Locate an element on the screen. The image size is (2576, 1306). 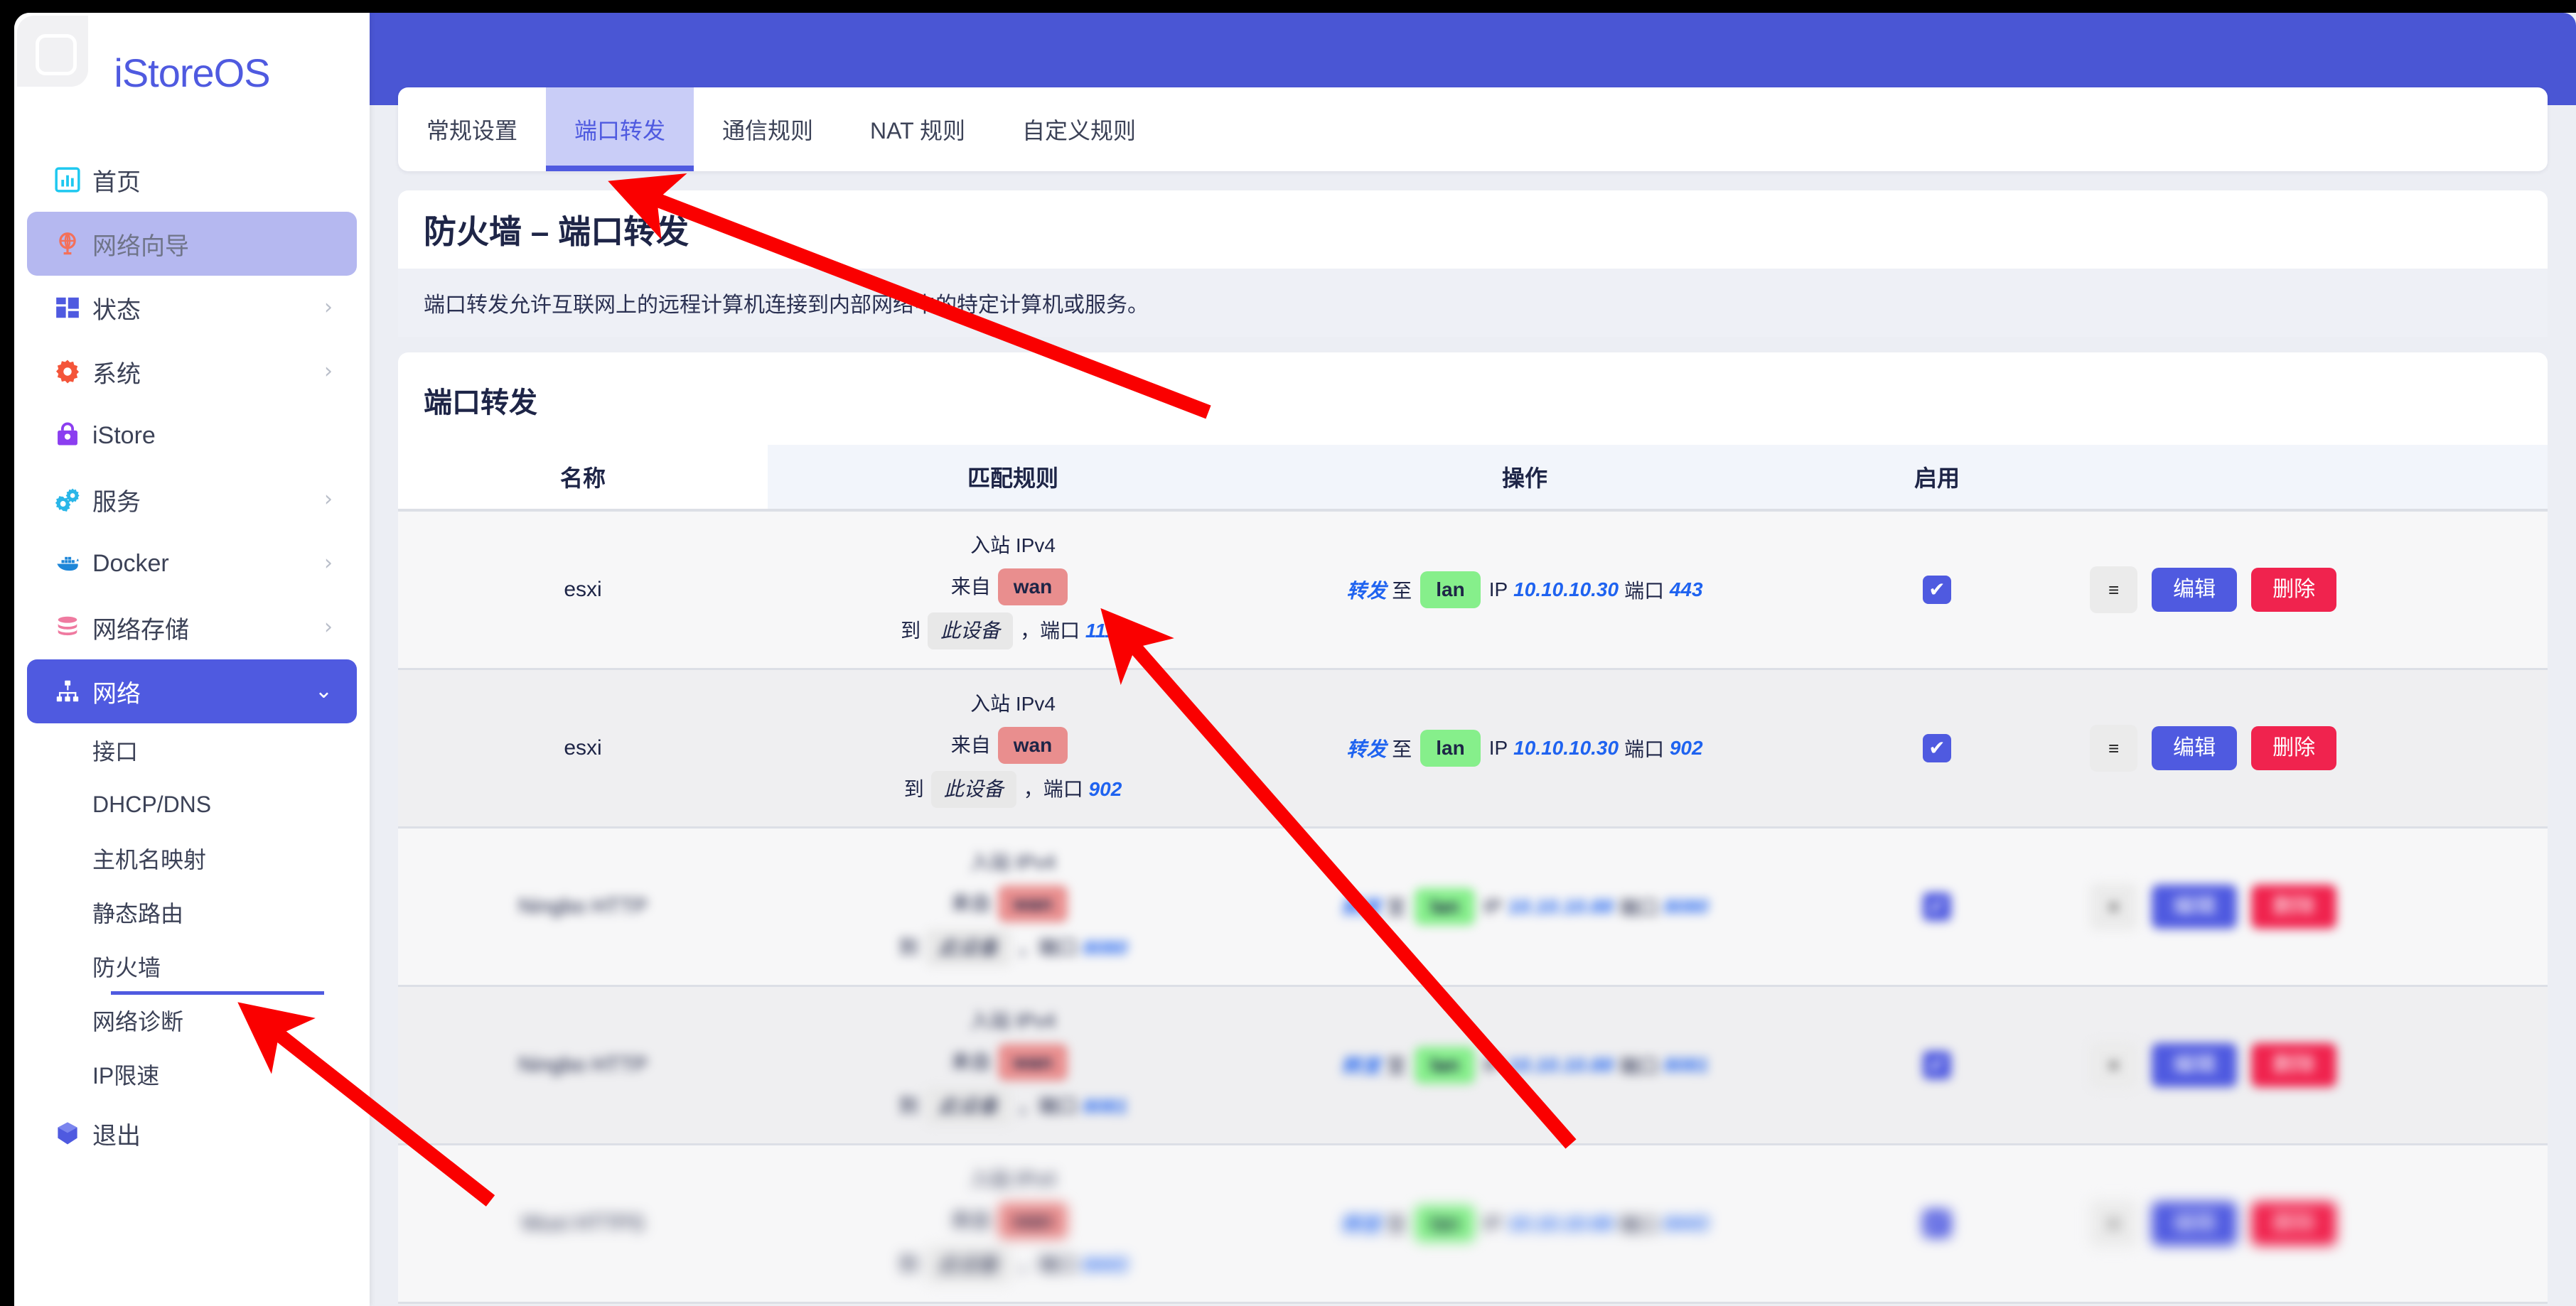
sidebar-subitem-hostnames: 主机名映射 is located at coordinates (192, 858).